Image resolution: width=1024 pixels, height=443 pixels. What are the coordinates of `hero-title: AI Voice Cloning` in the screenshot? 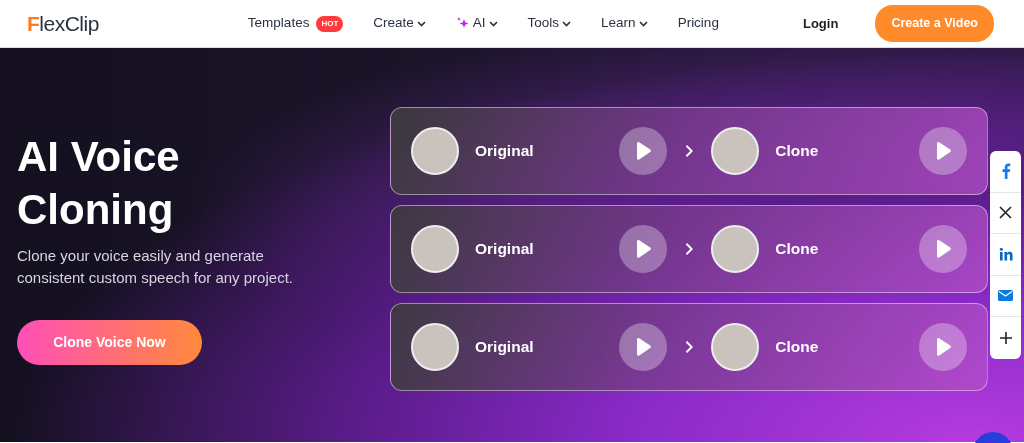 It's located at (99, 183).